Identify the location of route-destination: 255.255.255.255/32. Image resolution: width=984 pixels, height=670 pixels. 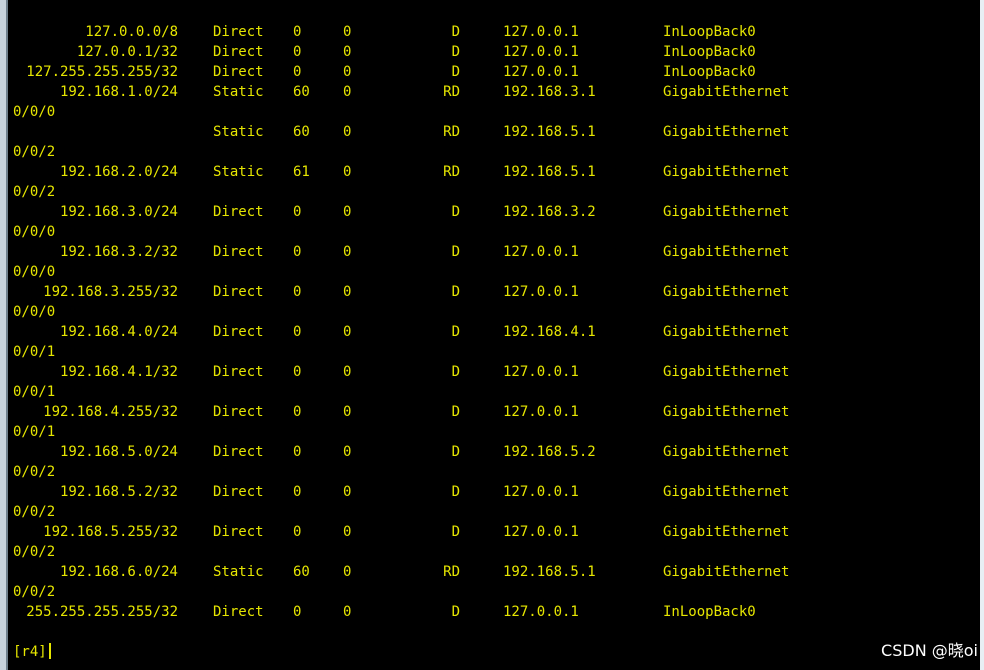
(102, 612).